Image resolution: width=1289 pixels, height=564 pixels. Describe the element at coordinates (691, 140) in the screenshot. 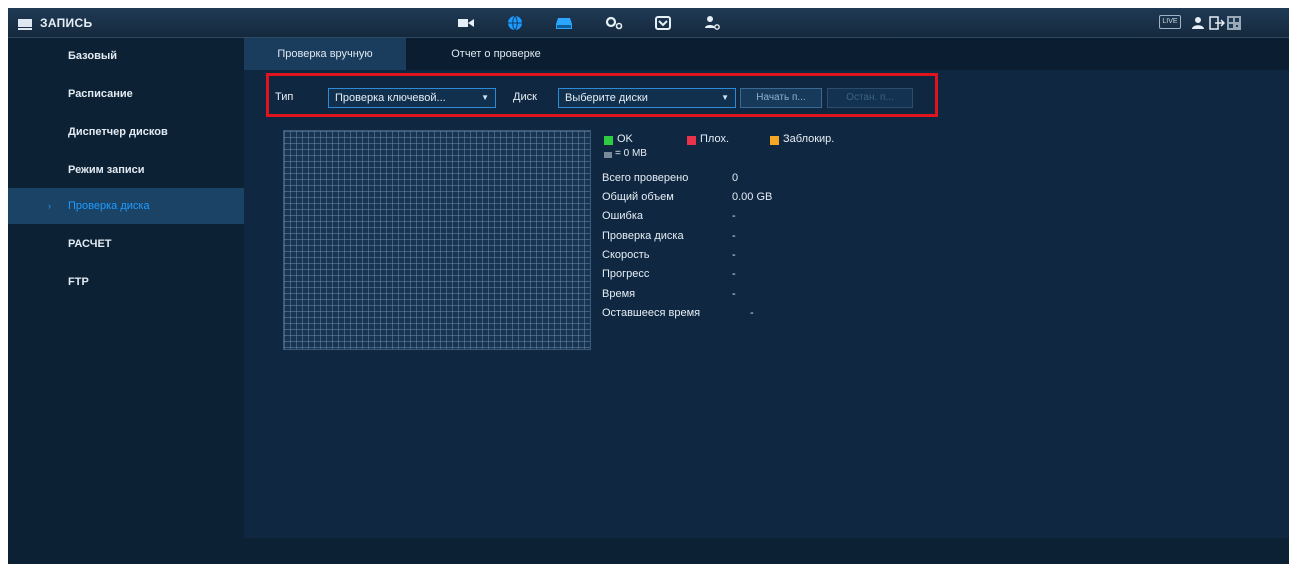

I see `legend-bad-swatch` at that location.